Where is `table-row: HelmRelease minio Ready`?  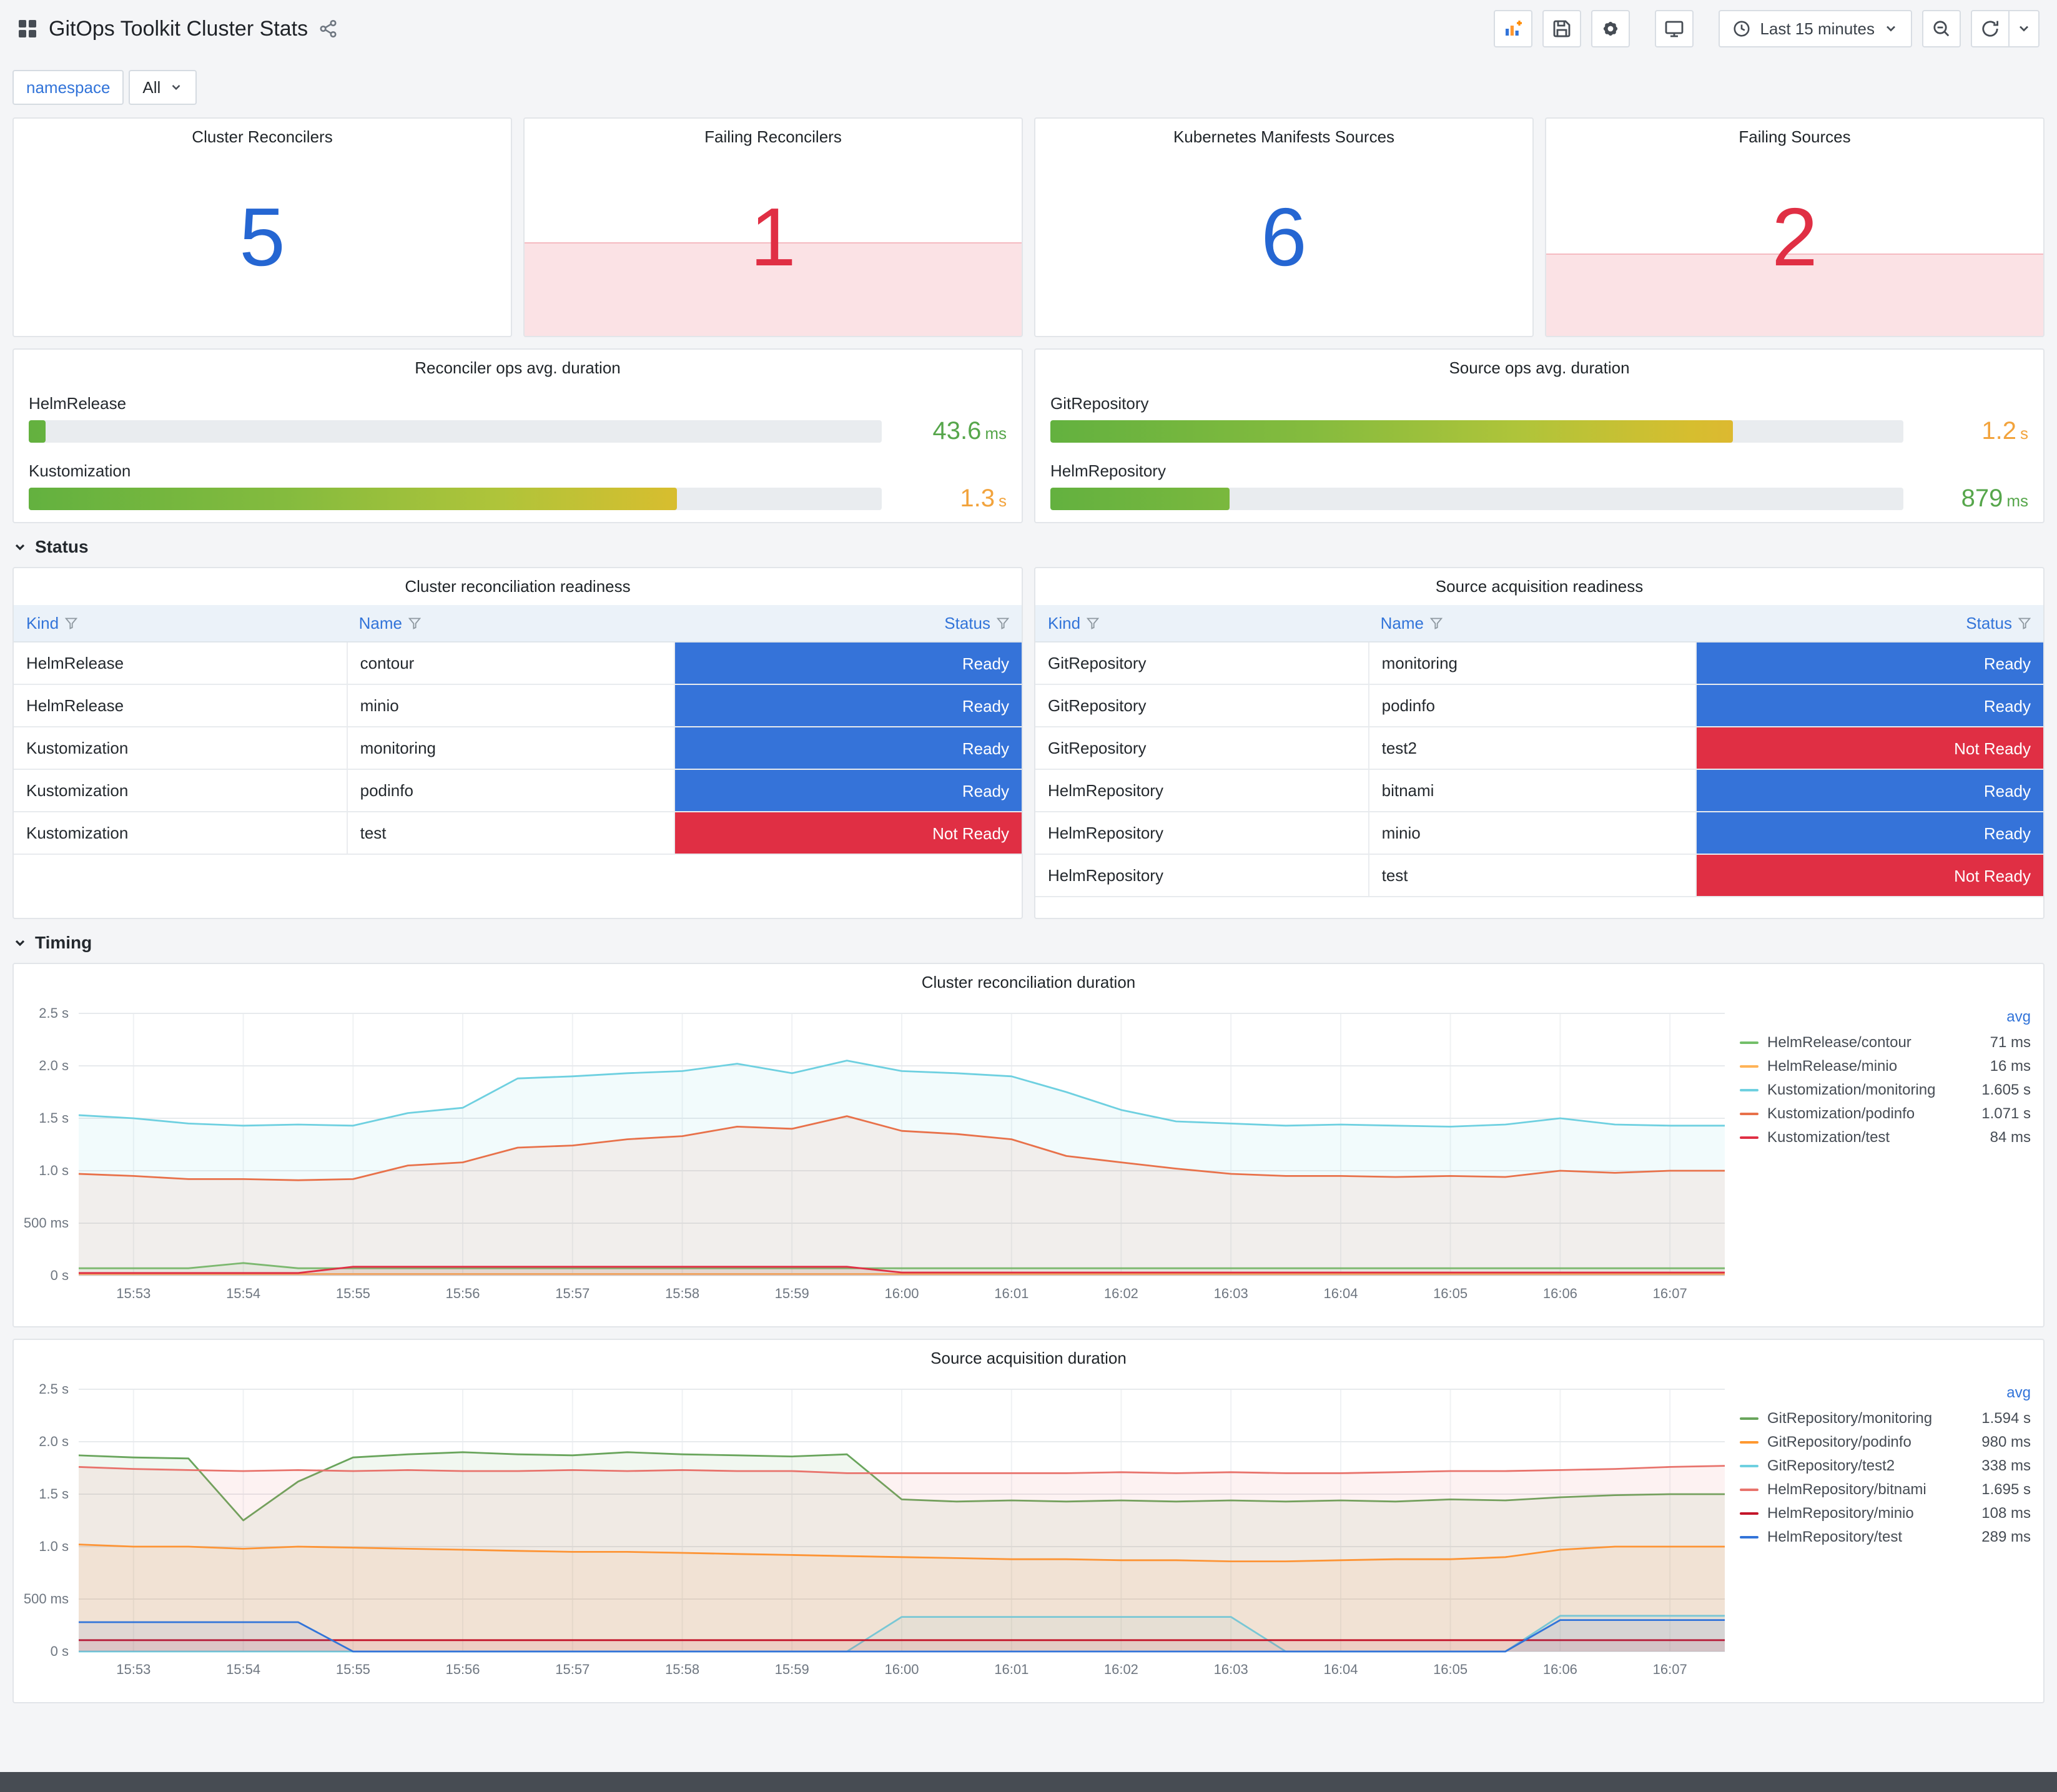
table-row: HelmRelease minio Ready is located at coordinates (518, 706).